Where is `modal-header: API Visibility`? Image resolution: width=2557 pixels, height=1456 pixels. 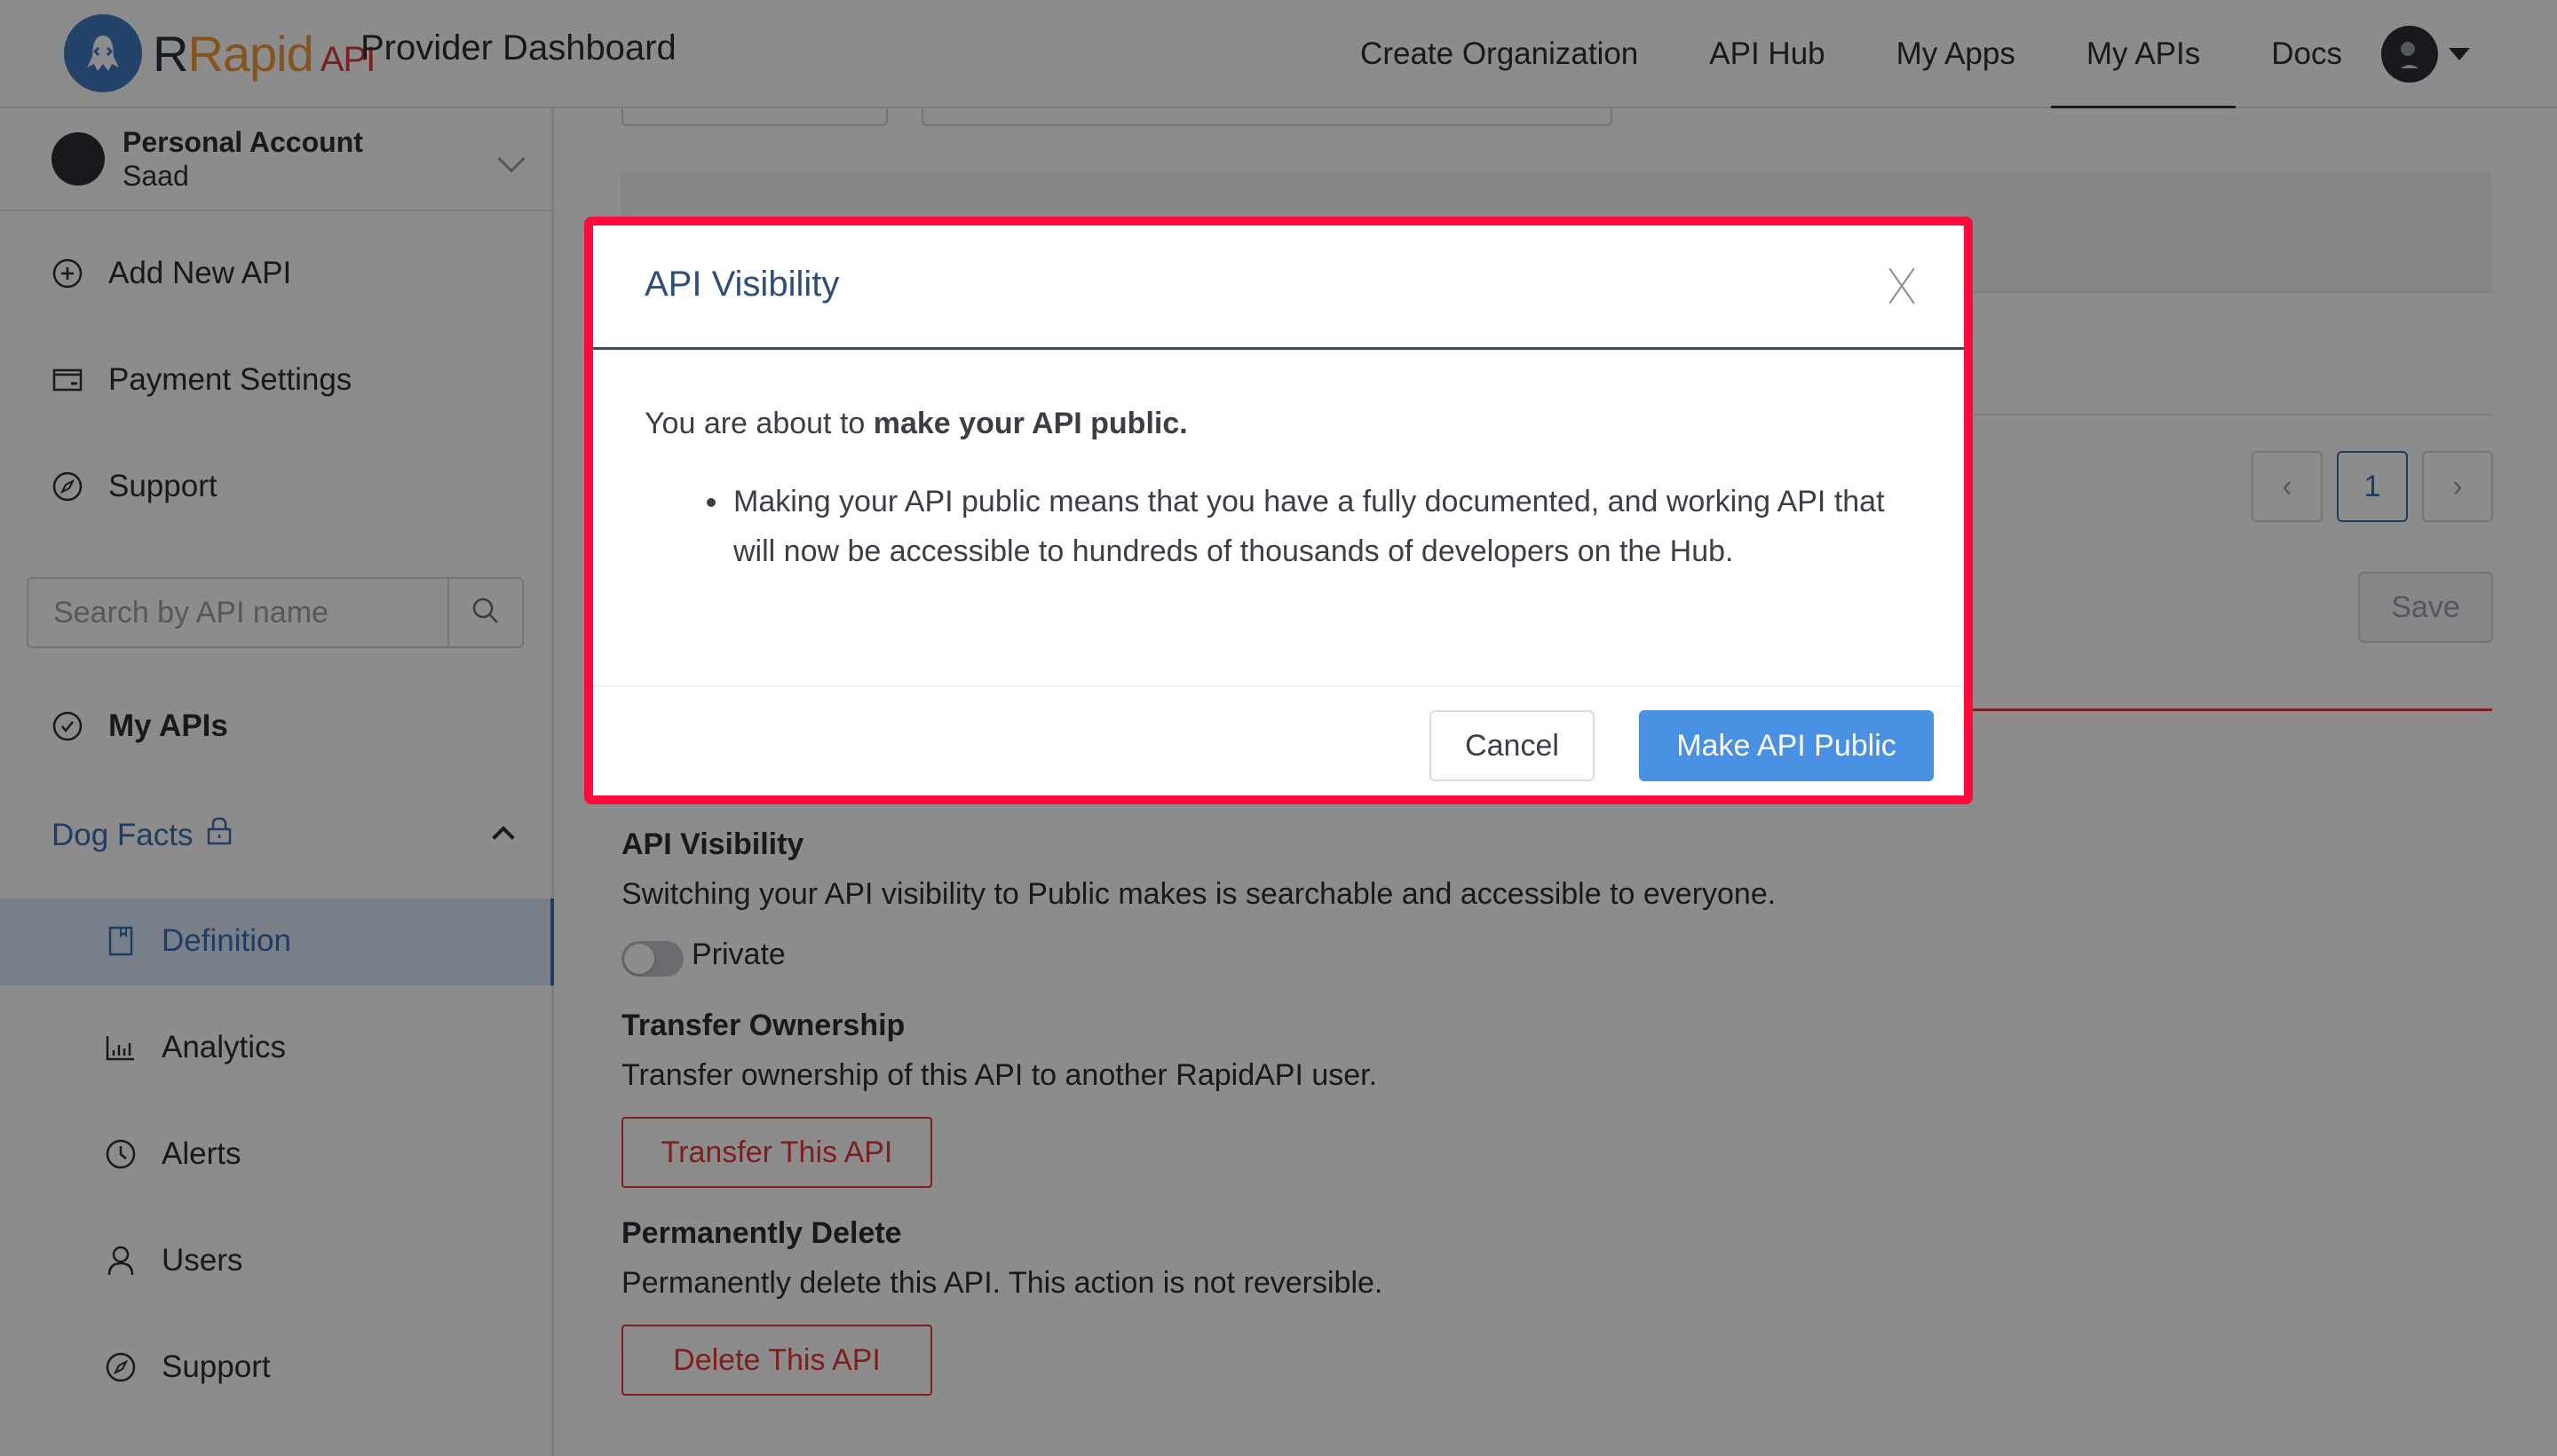
modal-header: API Visibility is located at coordinates (1278, 288).